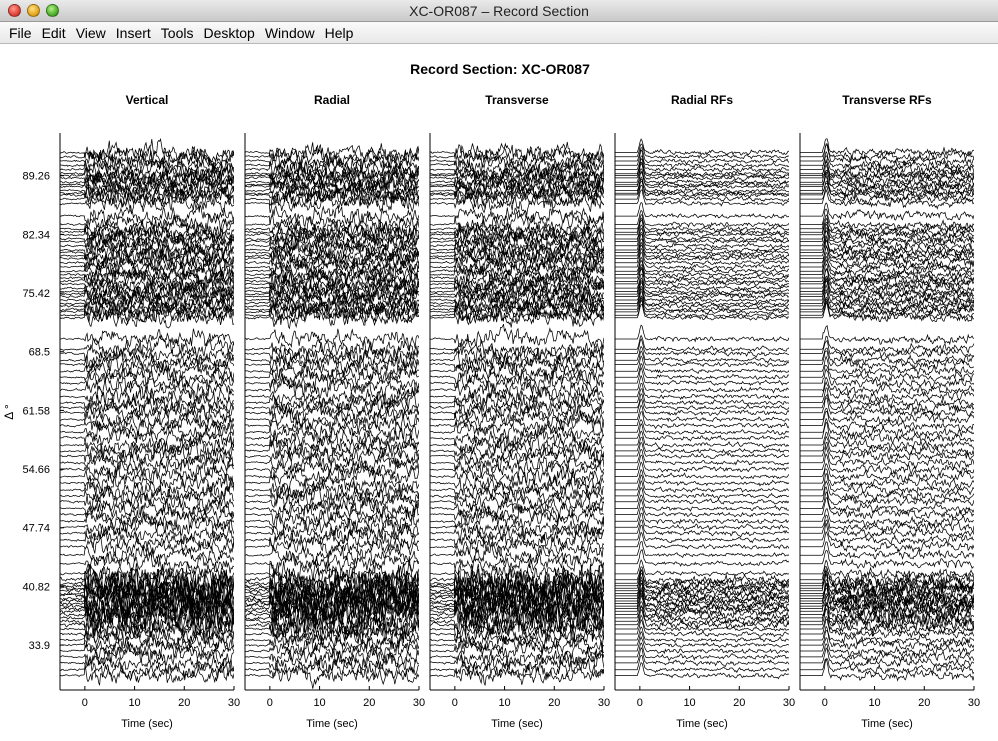 Image resolution: width=998 pixels, height=741 pixels. What do you see at coordinates (133, 33) in the screenshot?
I see `menu-insert: Insert` at bounding box center [133, 33].